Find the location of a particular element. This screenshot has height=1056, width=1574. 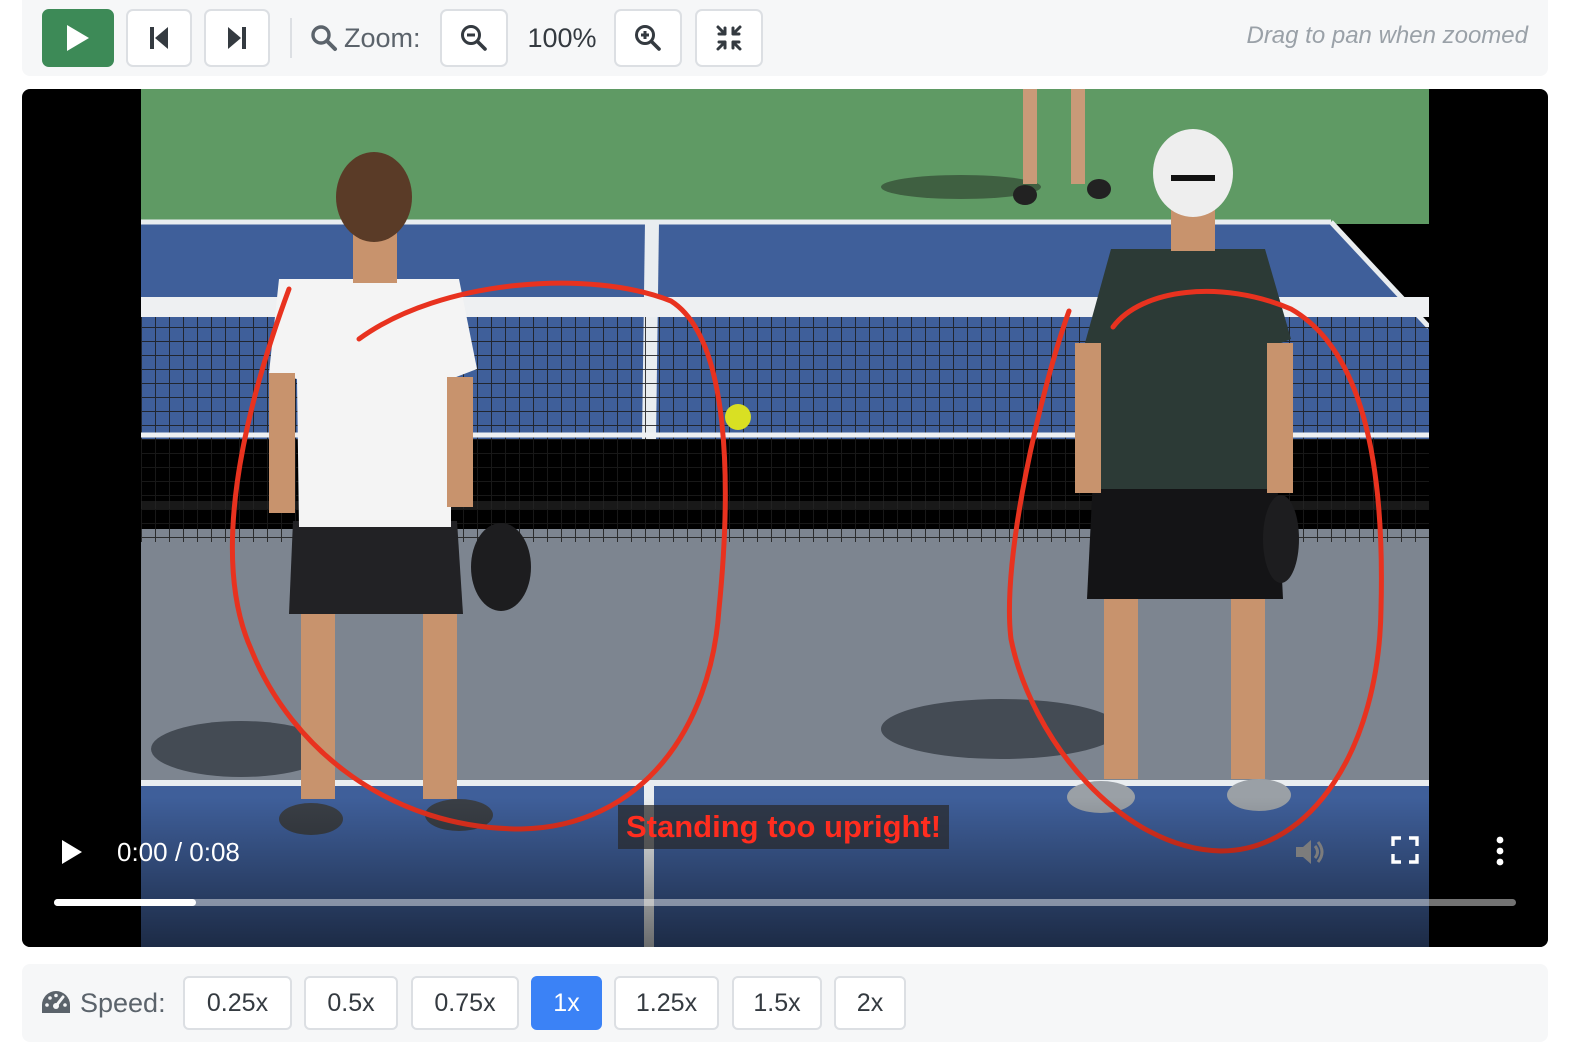

zoom-level: 100% is located at coordinates (562, 38).